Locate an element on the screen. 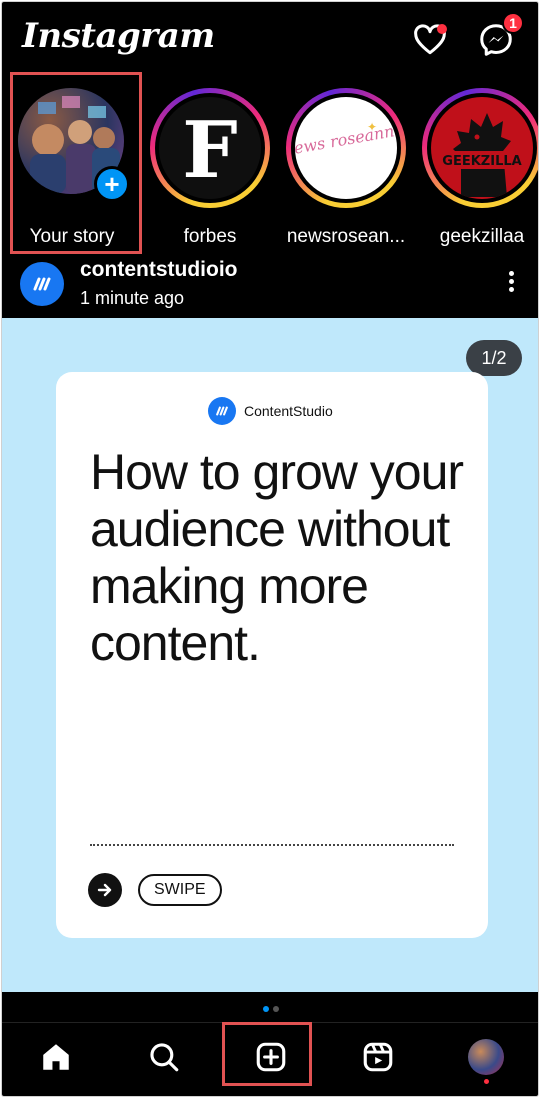  more-vertical-icon is located at coordinates (511, 281).